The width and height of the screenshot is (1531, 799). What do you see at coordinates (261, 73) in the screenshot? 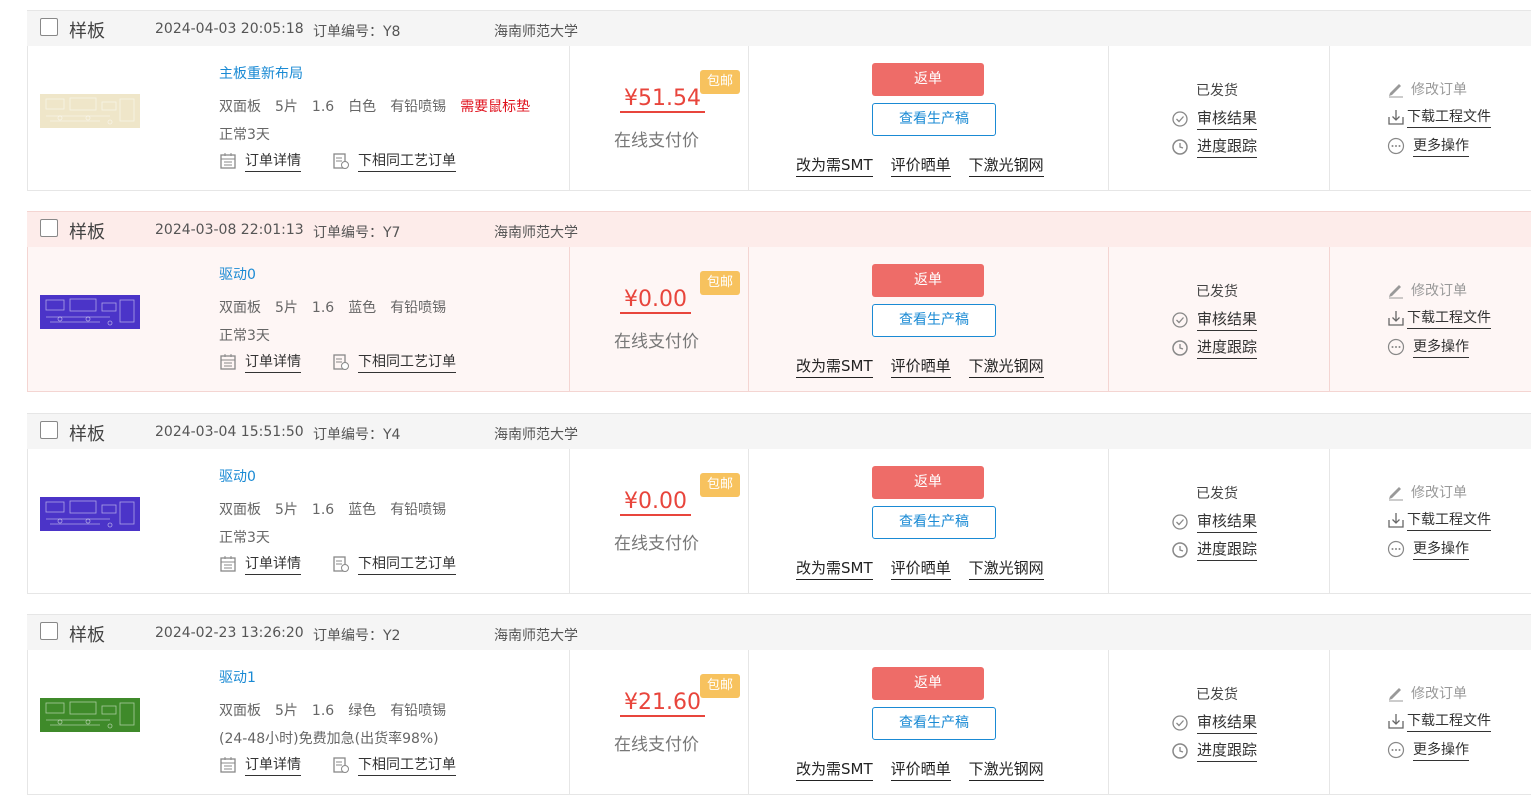
I see `product-name-link: 主板重新布局` at bounding box center [261, 73].